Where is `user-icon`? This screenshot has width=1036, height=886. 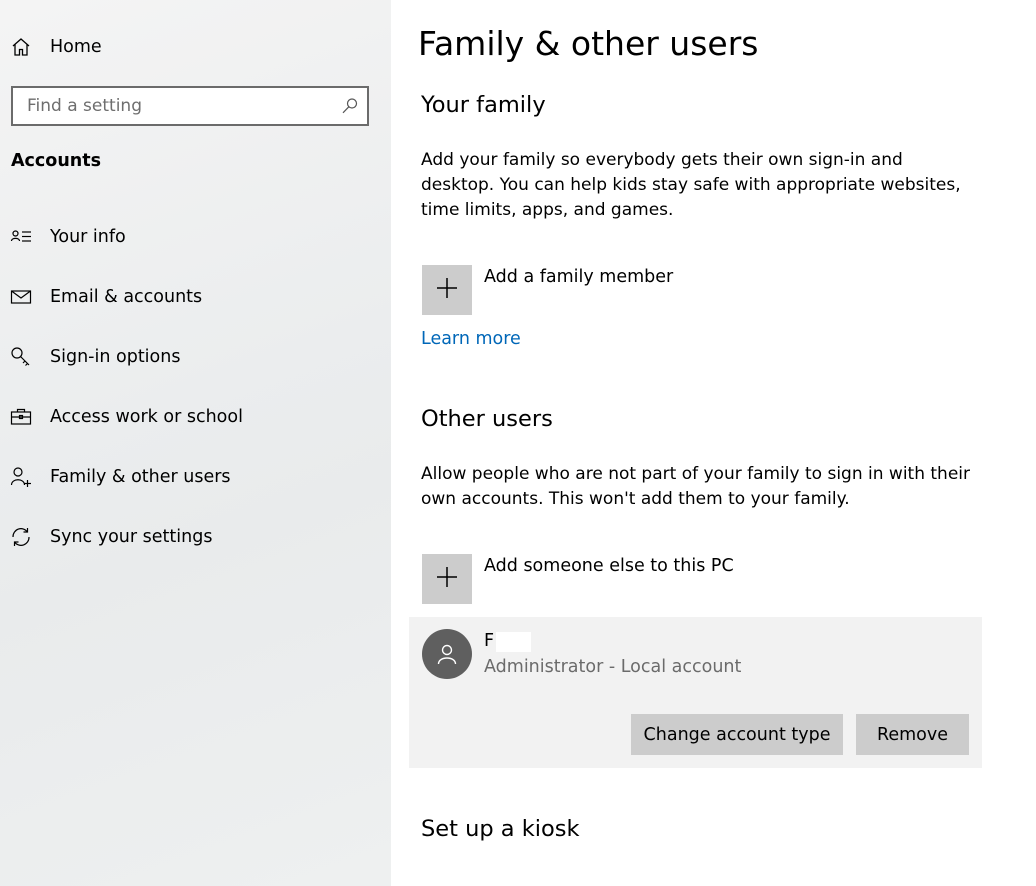
user-icon is located at coordinates (447, 654).